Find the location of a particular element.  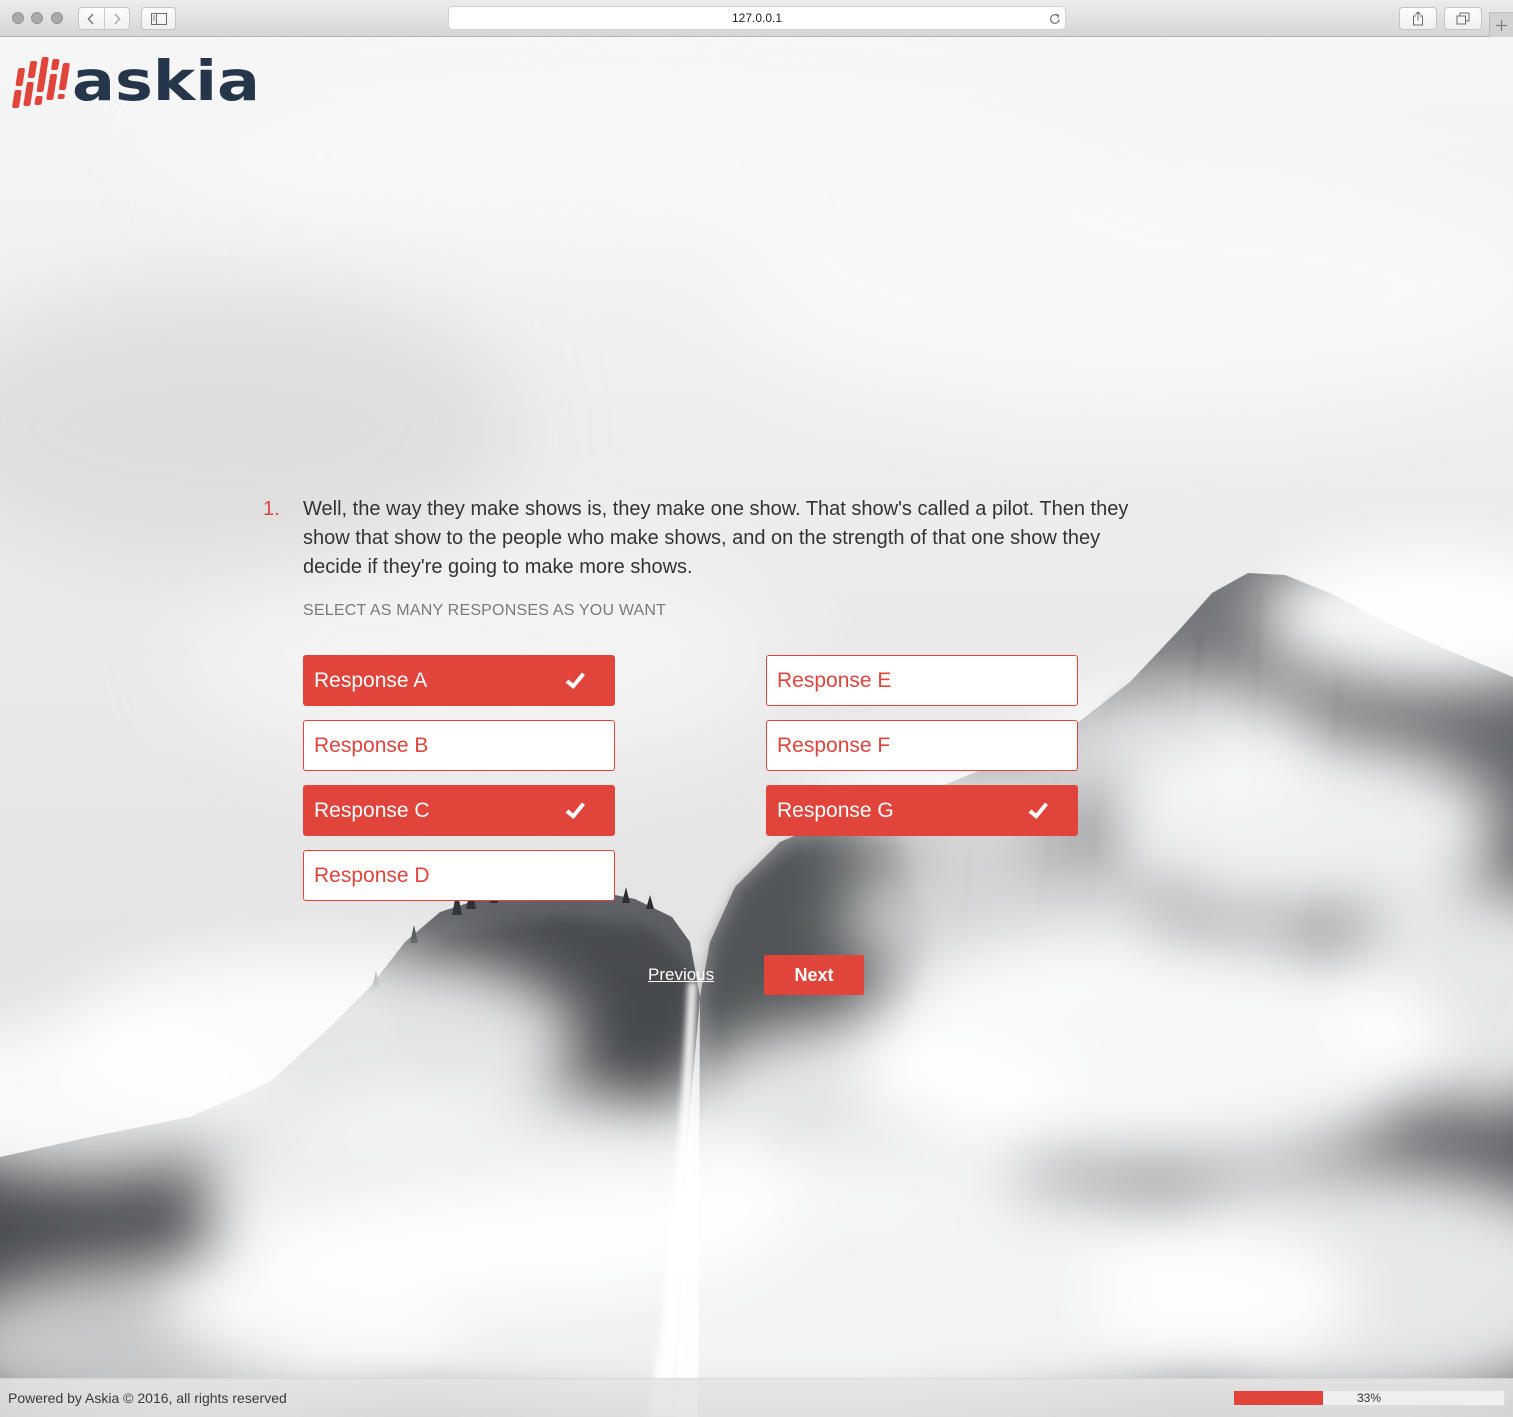

forward-button is located at coordinates (116, 18).